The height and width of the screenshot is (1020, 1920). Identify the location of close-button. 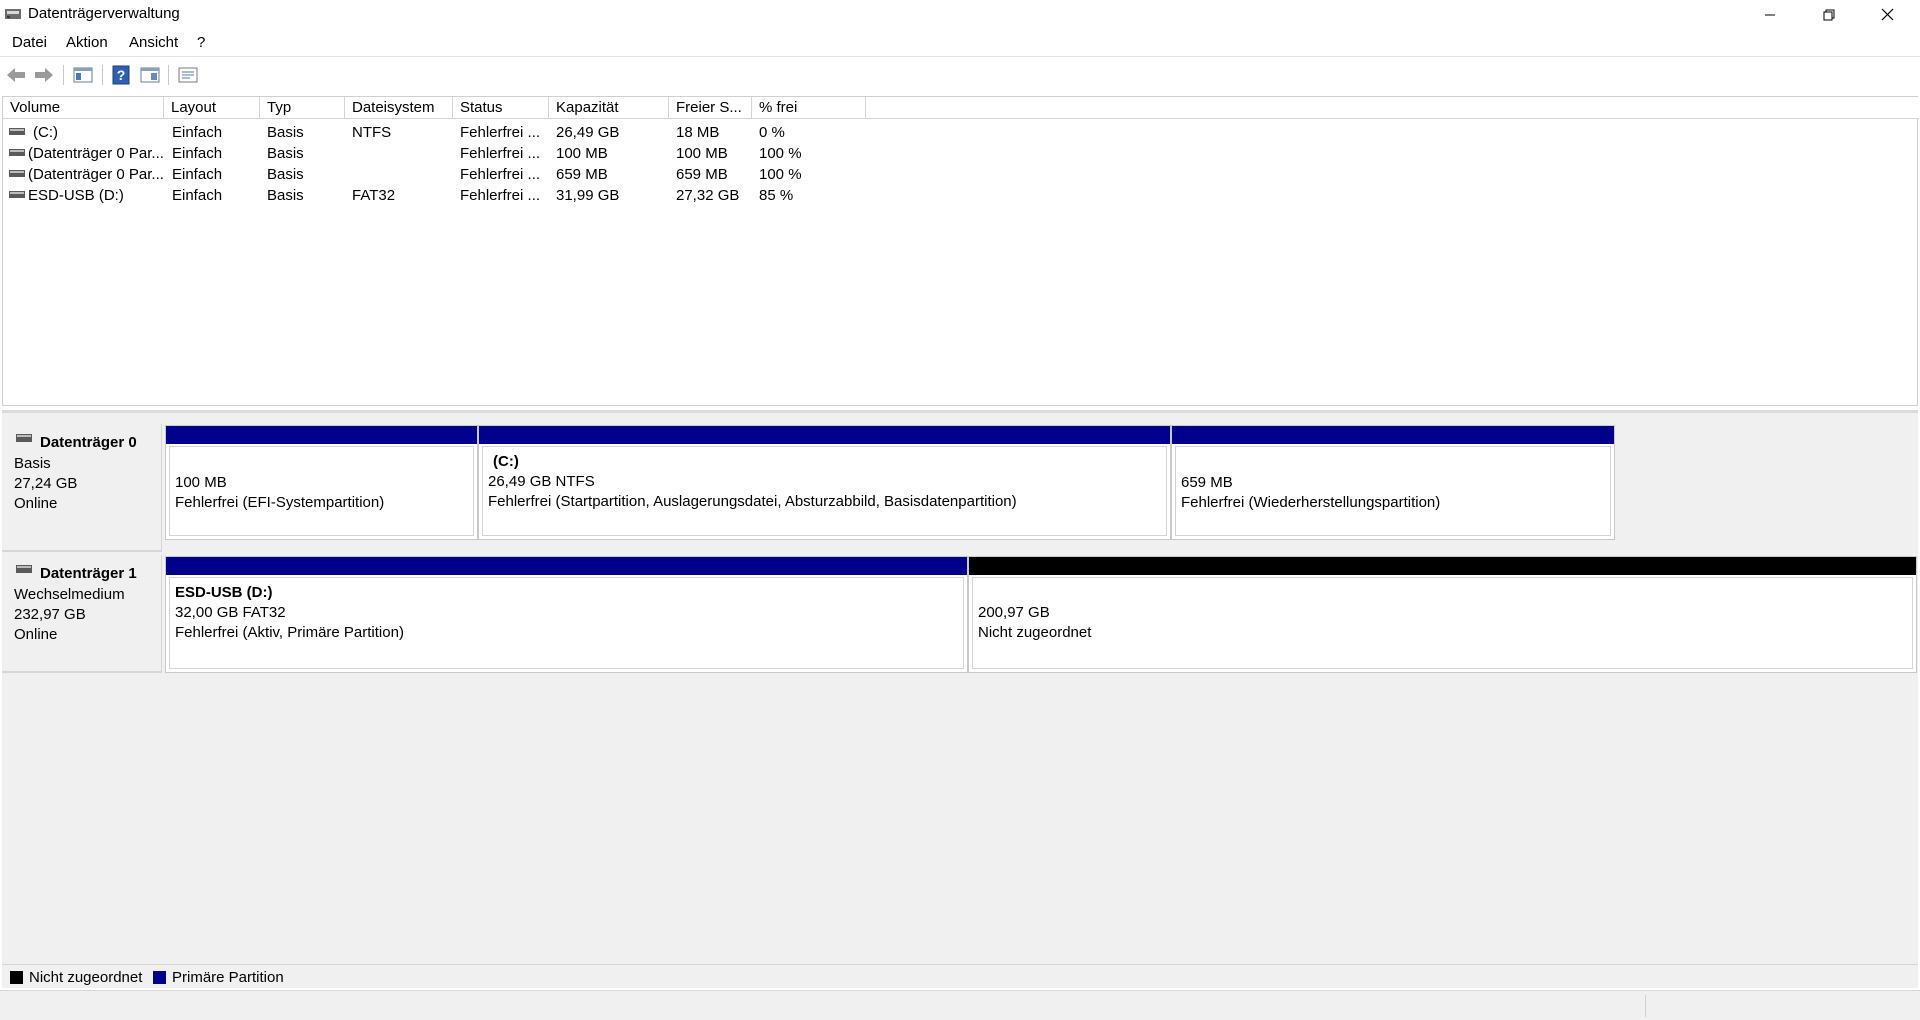
(1887, 14).